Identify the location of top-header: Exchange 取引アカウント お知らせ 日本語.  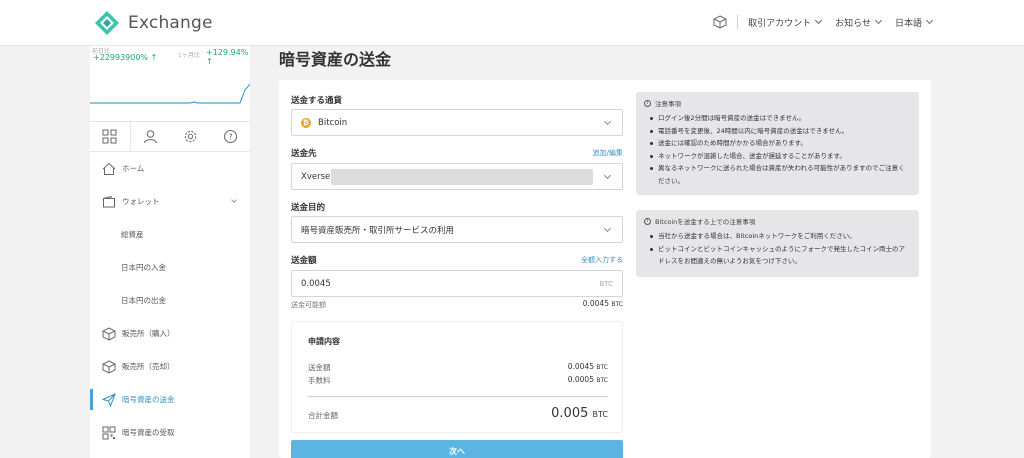
(512, 23).